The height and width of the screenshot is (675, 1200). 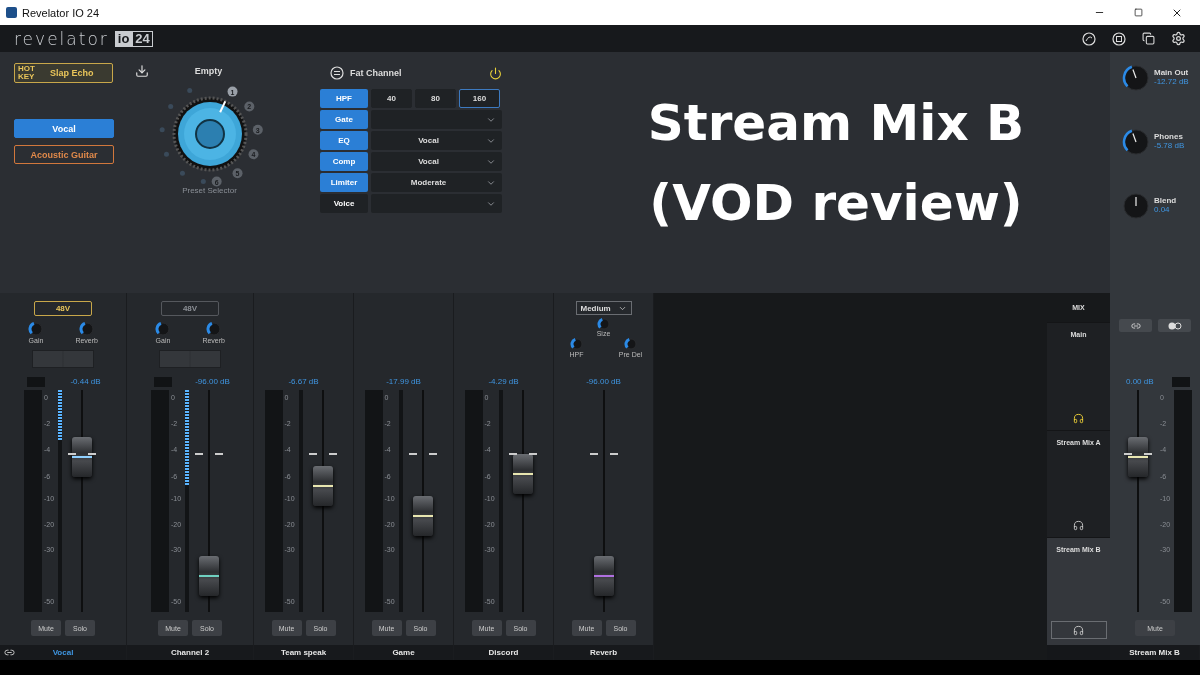 What do you see at coordinates (1181, 381) in the screenshot?
I see `peak-indicator` at bounding box center [1181, 381].